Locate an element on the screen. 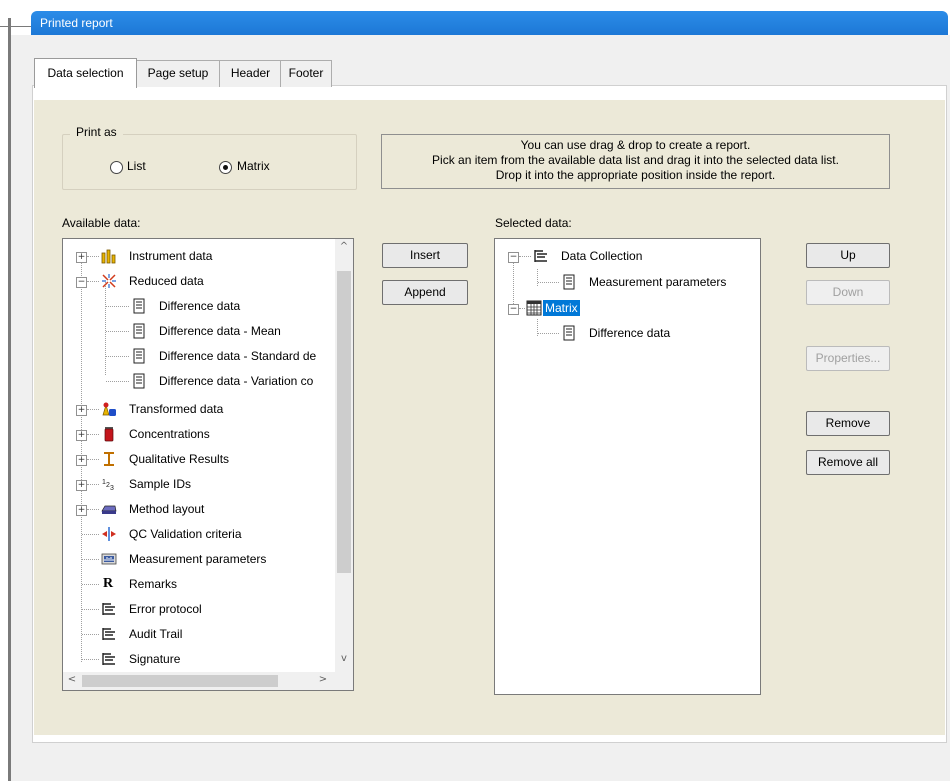 Image resolution: width=950 pixels, height=781 pixels. tree-item-remarks: R Remarks is located at coordinates (198, 584).